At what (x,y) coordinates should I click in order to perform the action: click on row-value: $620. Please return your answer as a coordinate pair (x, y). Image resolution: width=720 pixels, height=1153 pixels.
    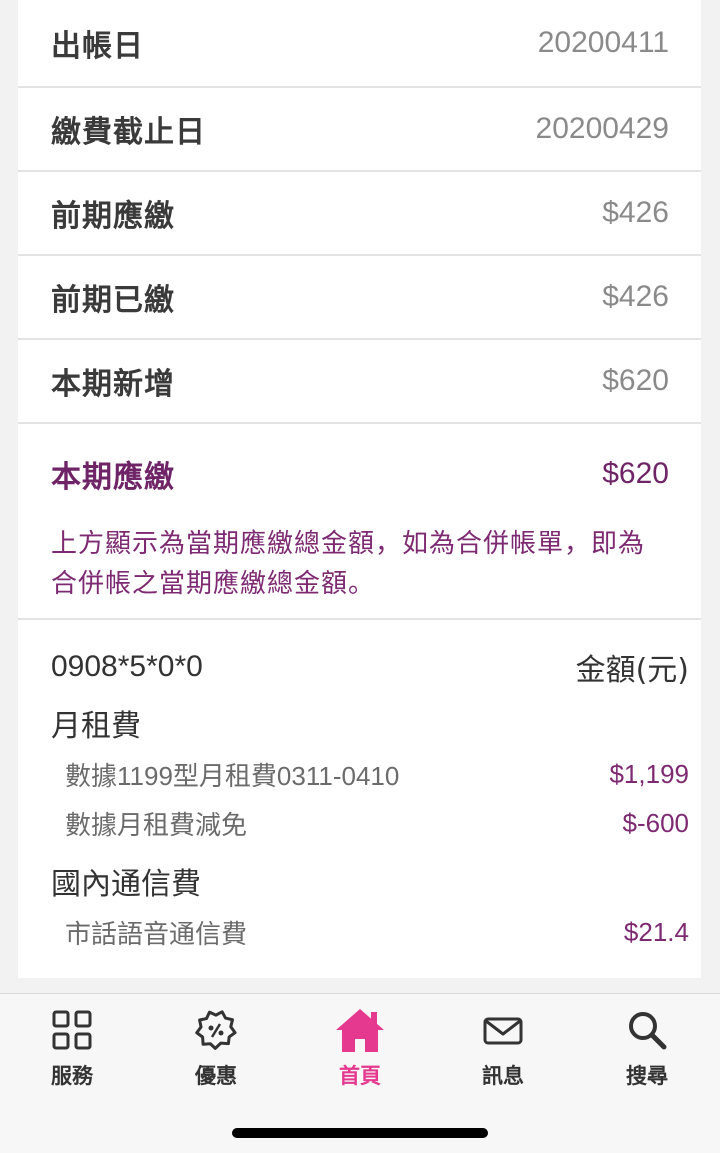
    Looking at the image, I should click on (635, 380).